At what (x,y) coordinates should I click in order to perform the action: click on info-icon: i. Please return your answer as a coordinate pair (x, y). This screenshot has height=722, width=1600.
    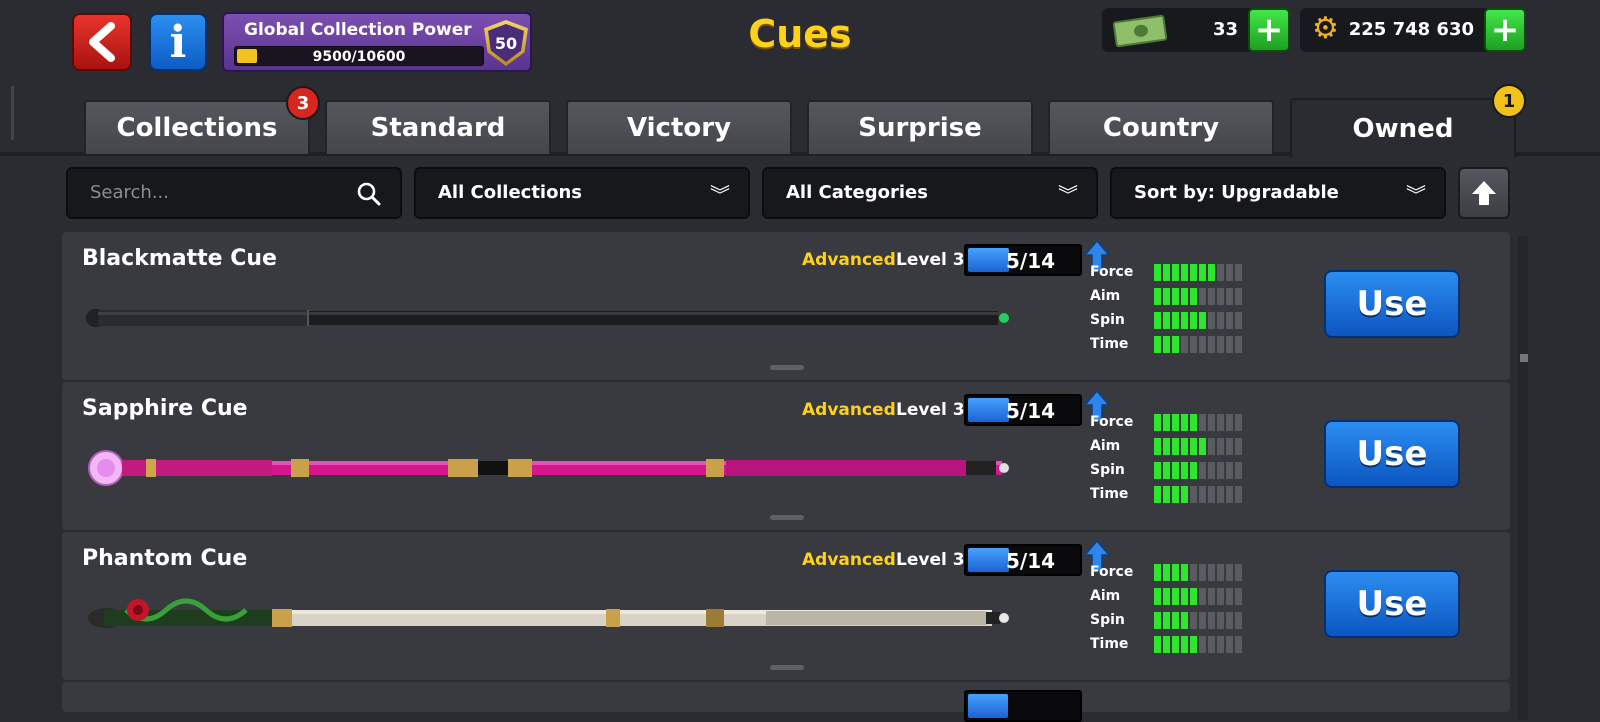
    Looking at the image, I should click on (178, 42).